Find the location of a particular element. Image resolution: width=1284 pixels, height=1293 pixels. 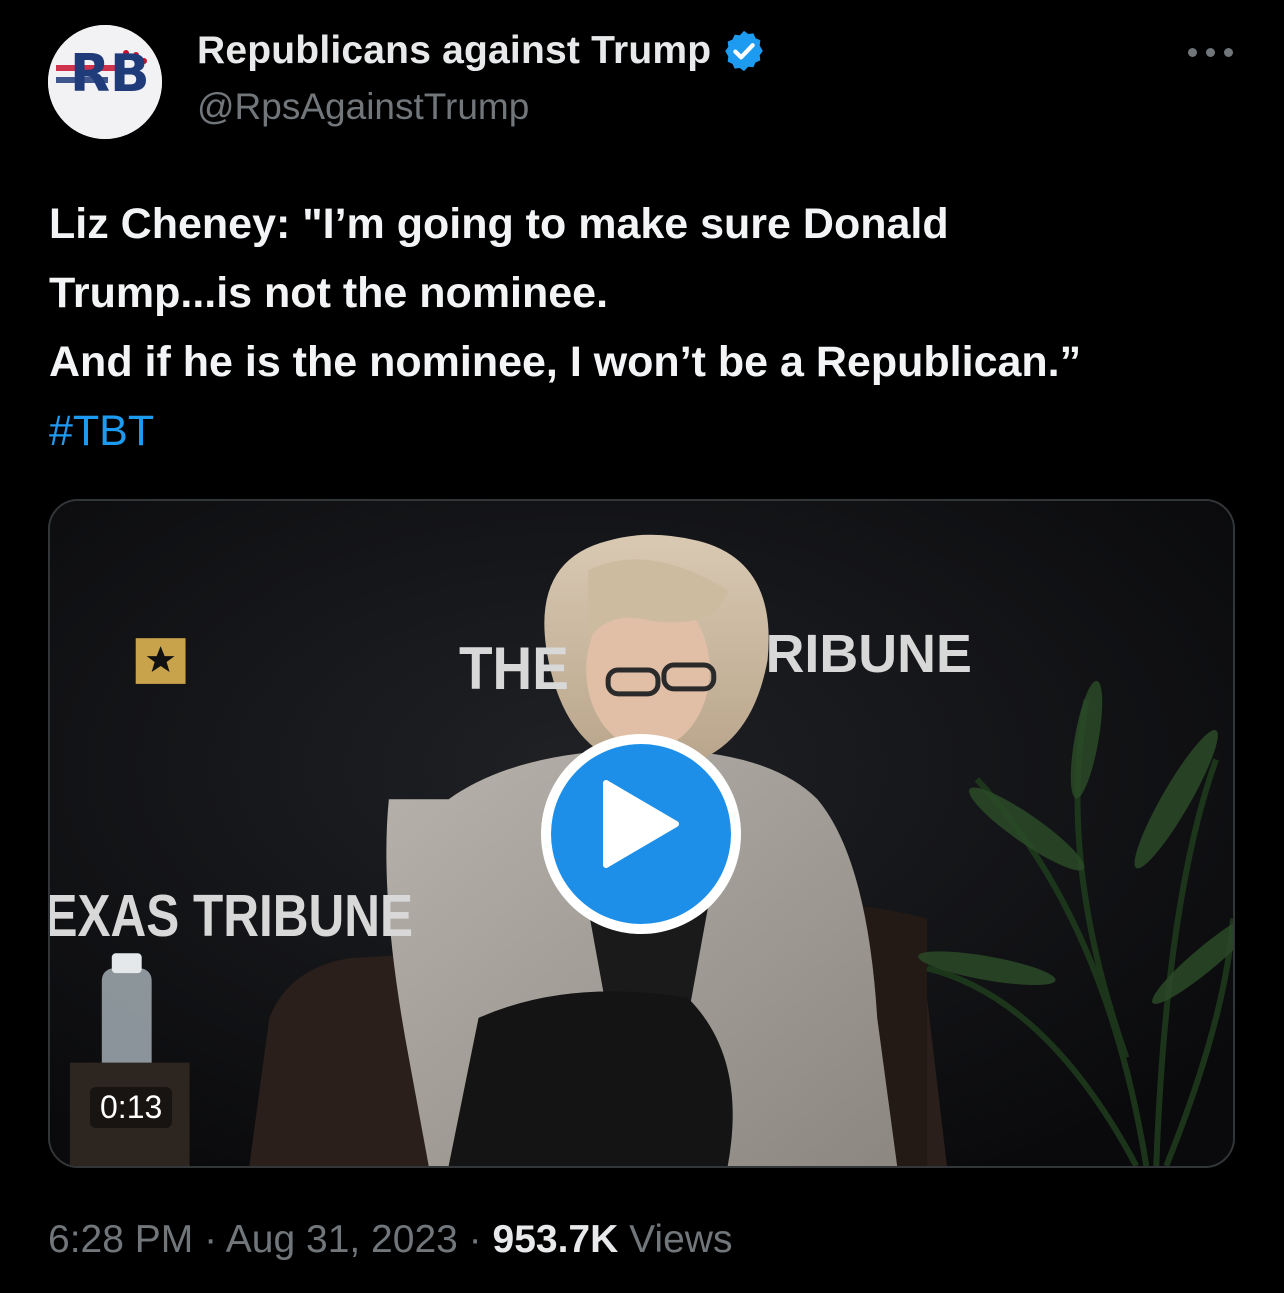

play-icon is located at coordinates (641, 824).